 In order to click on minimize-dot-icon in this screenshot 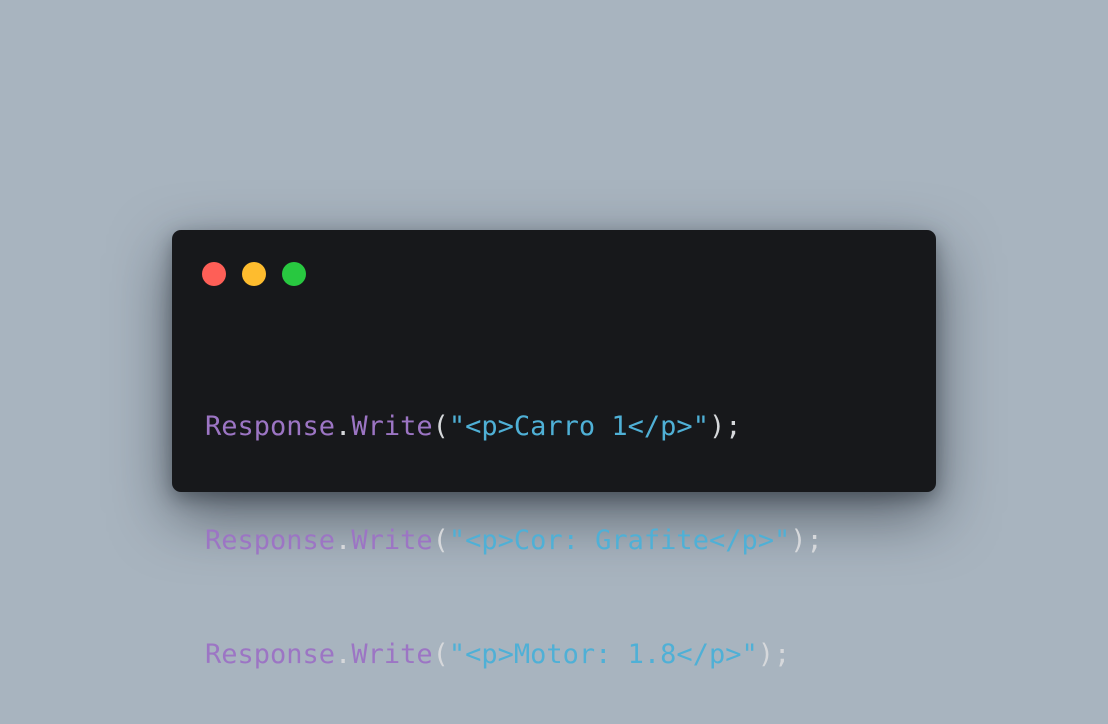, I will do `click(254, 274)`.